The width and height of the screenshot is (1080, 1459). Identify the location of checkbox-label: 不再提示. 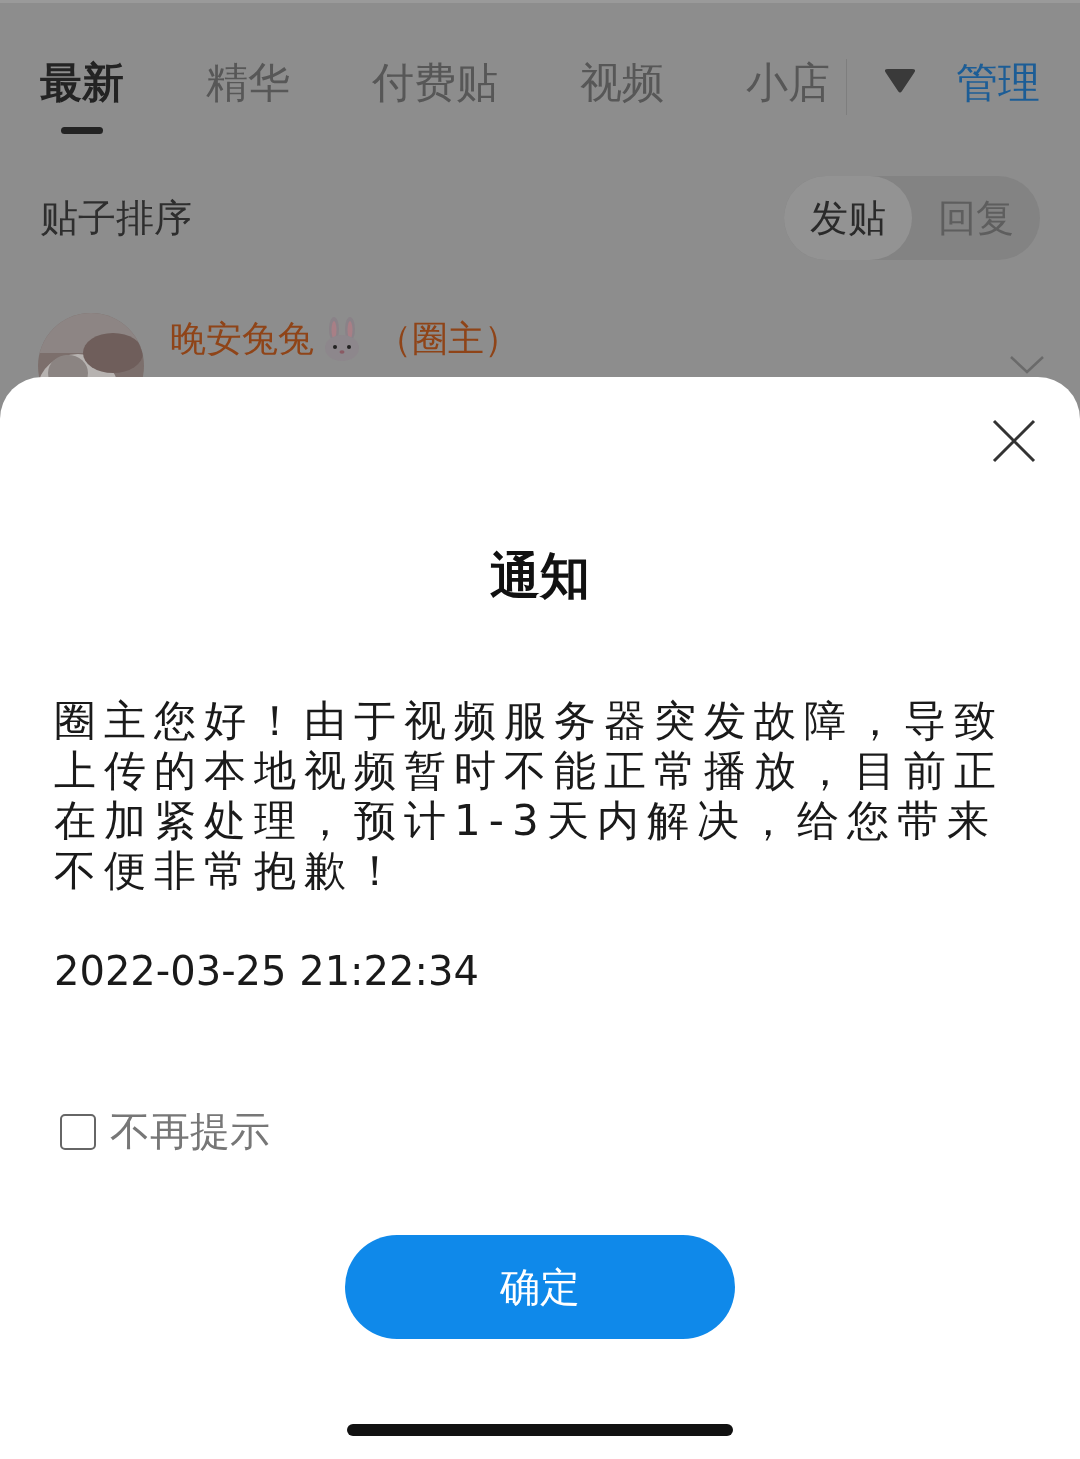
(190, 1131).